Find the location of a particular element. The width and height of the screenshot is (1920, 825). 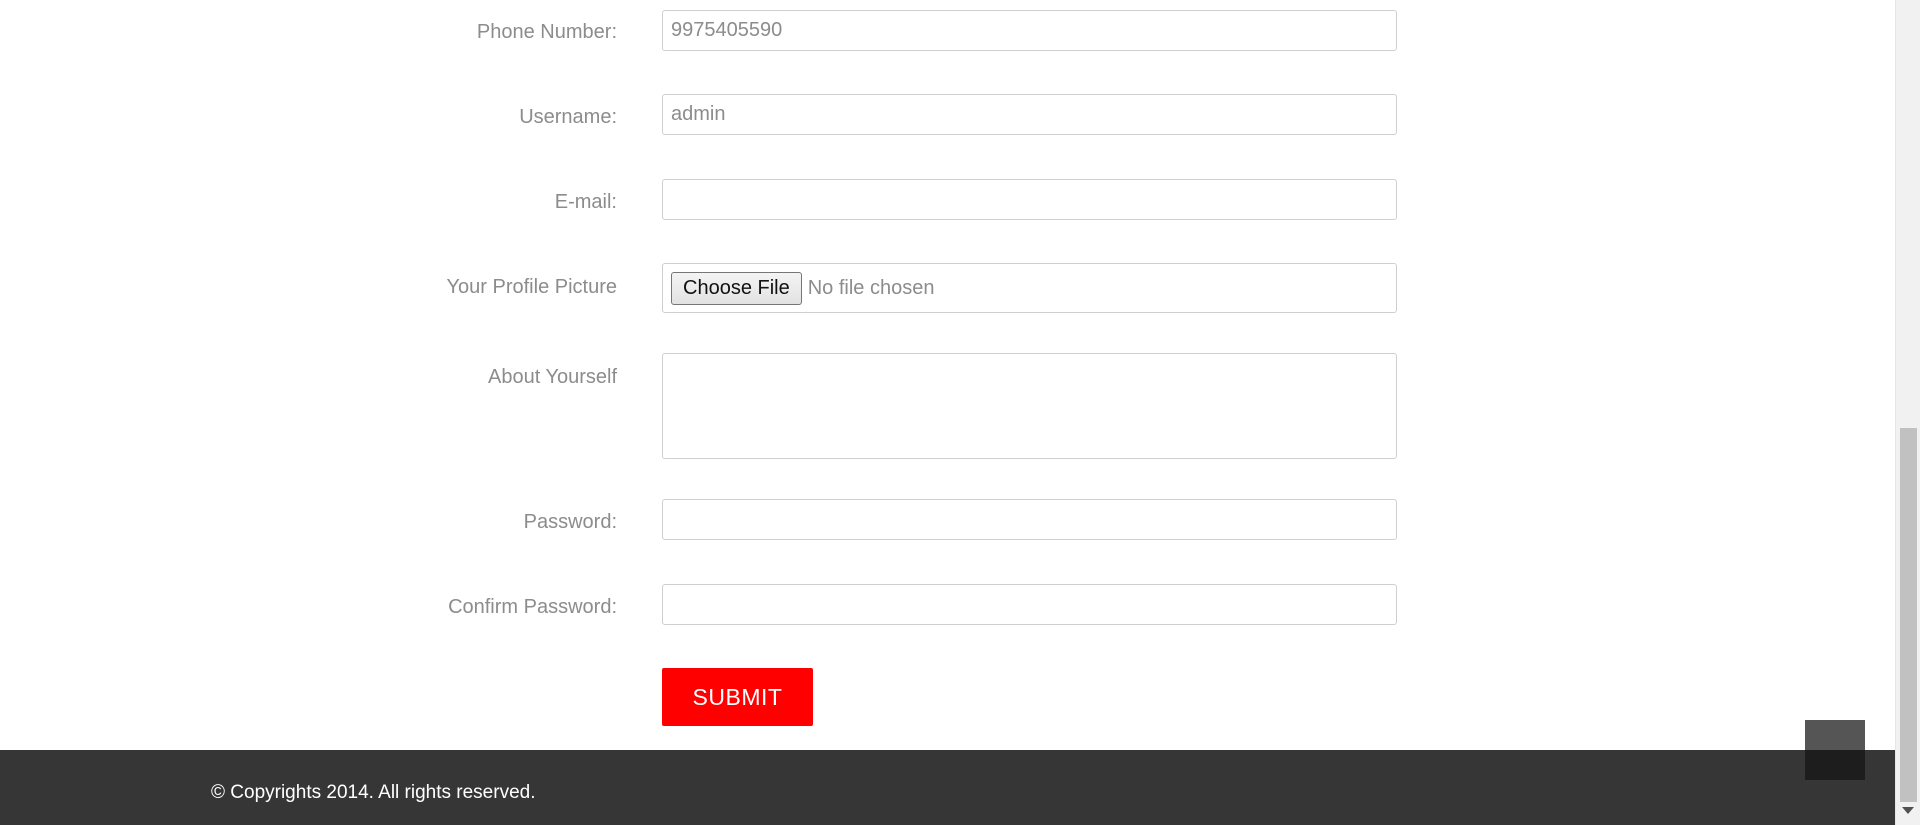

back-to-top-button is located at coordinates (1835, 750).